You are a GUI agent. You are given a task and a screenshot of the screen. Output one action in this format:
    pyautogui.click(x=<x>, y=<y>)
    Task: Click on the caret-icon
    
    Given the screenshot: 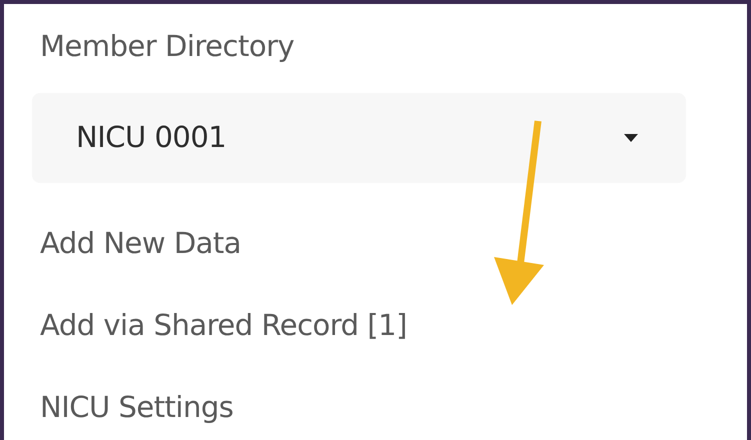 What is the action you would take?
    pyautogui.click(x=631, y=138)
    